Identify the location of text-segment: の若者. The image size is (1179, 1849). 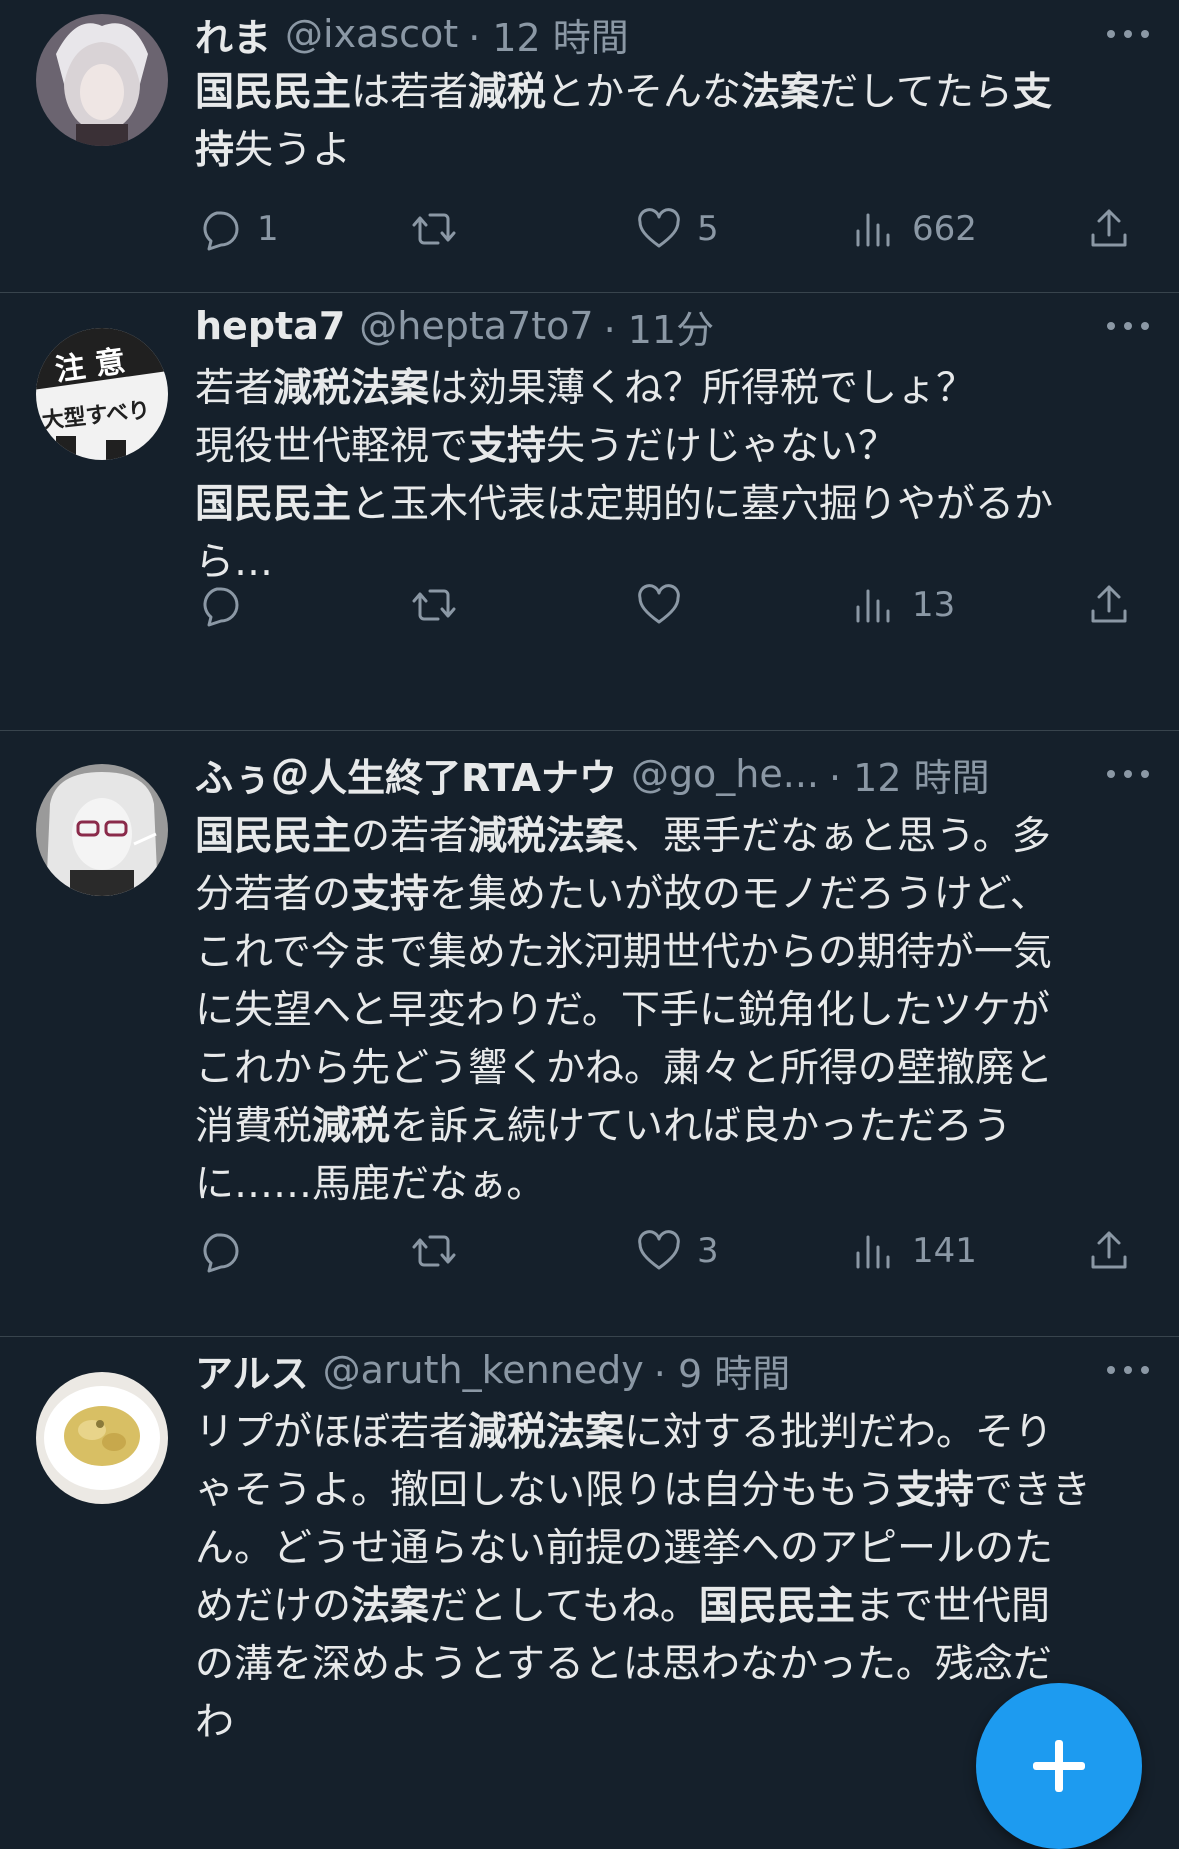
(410, 836).